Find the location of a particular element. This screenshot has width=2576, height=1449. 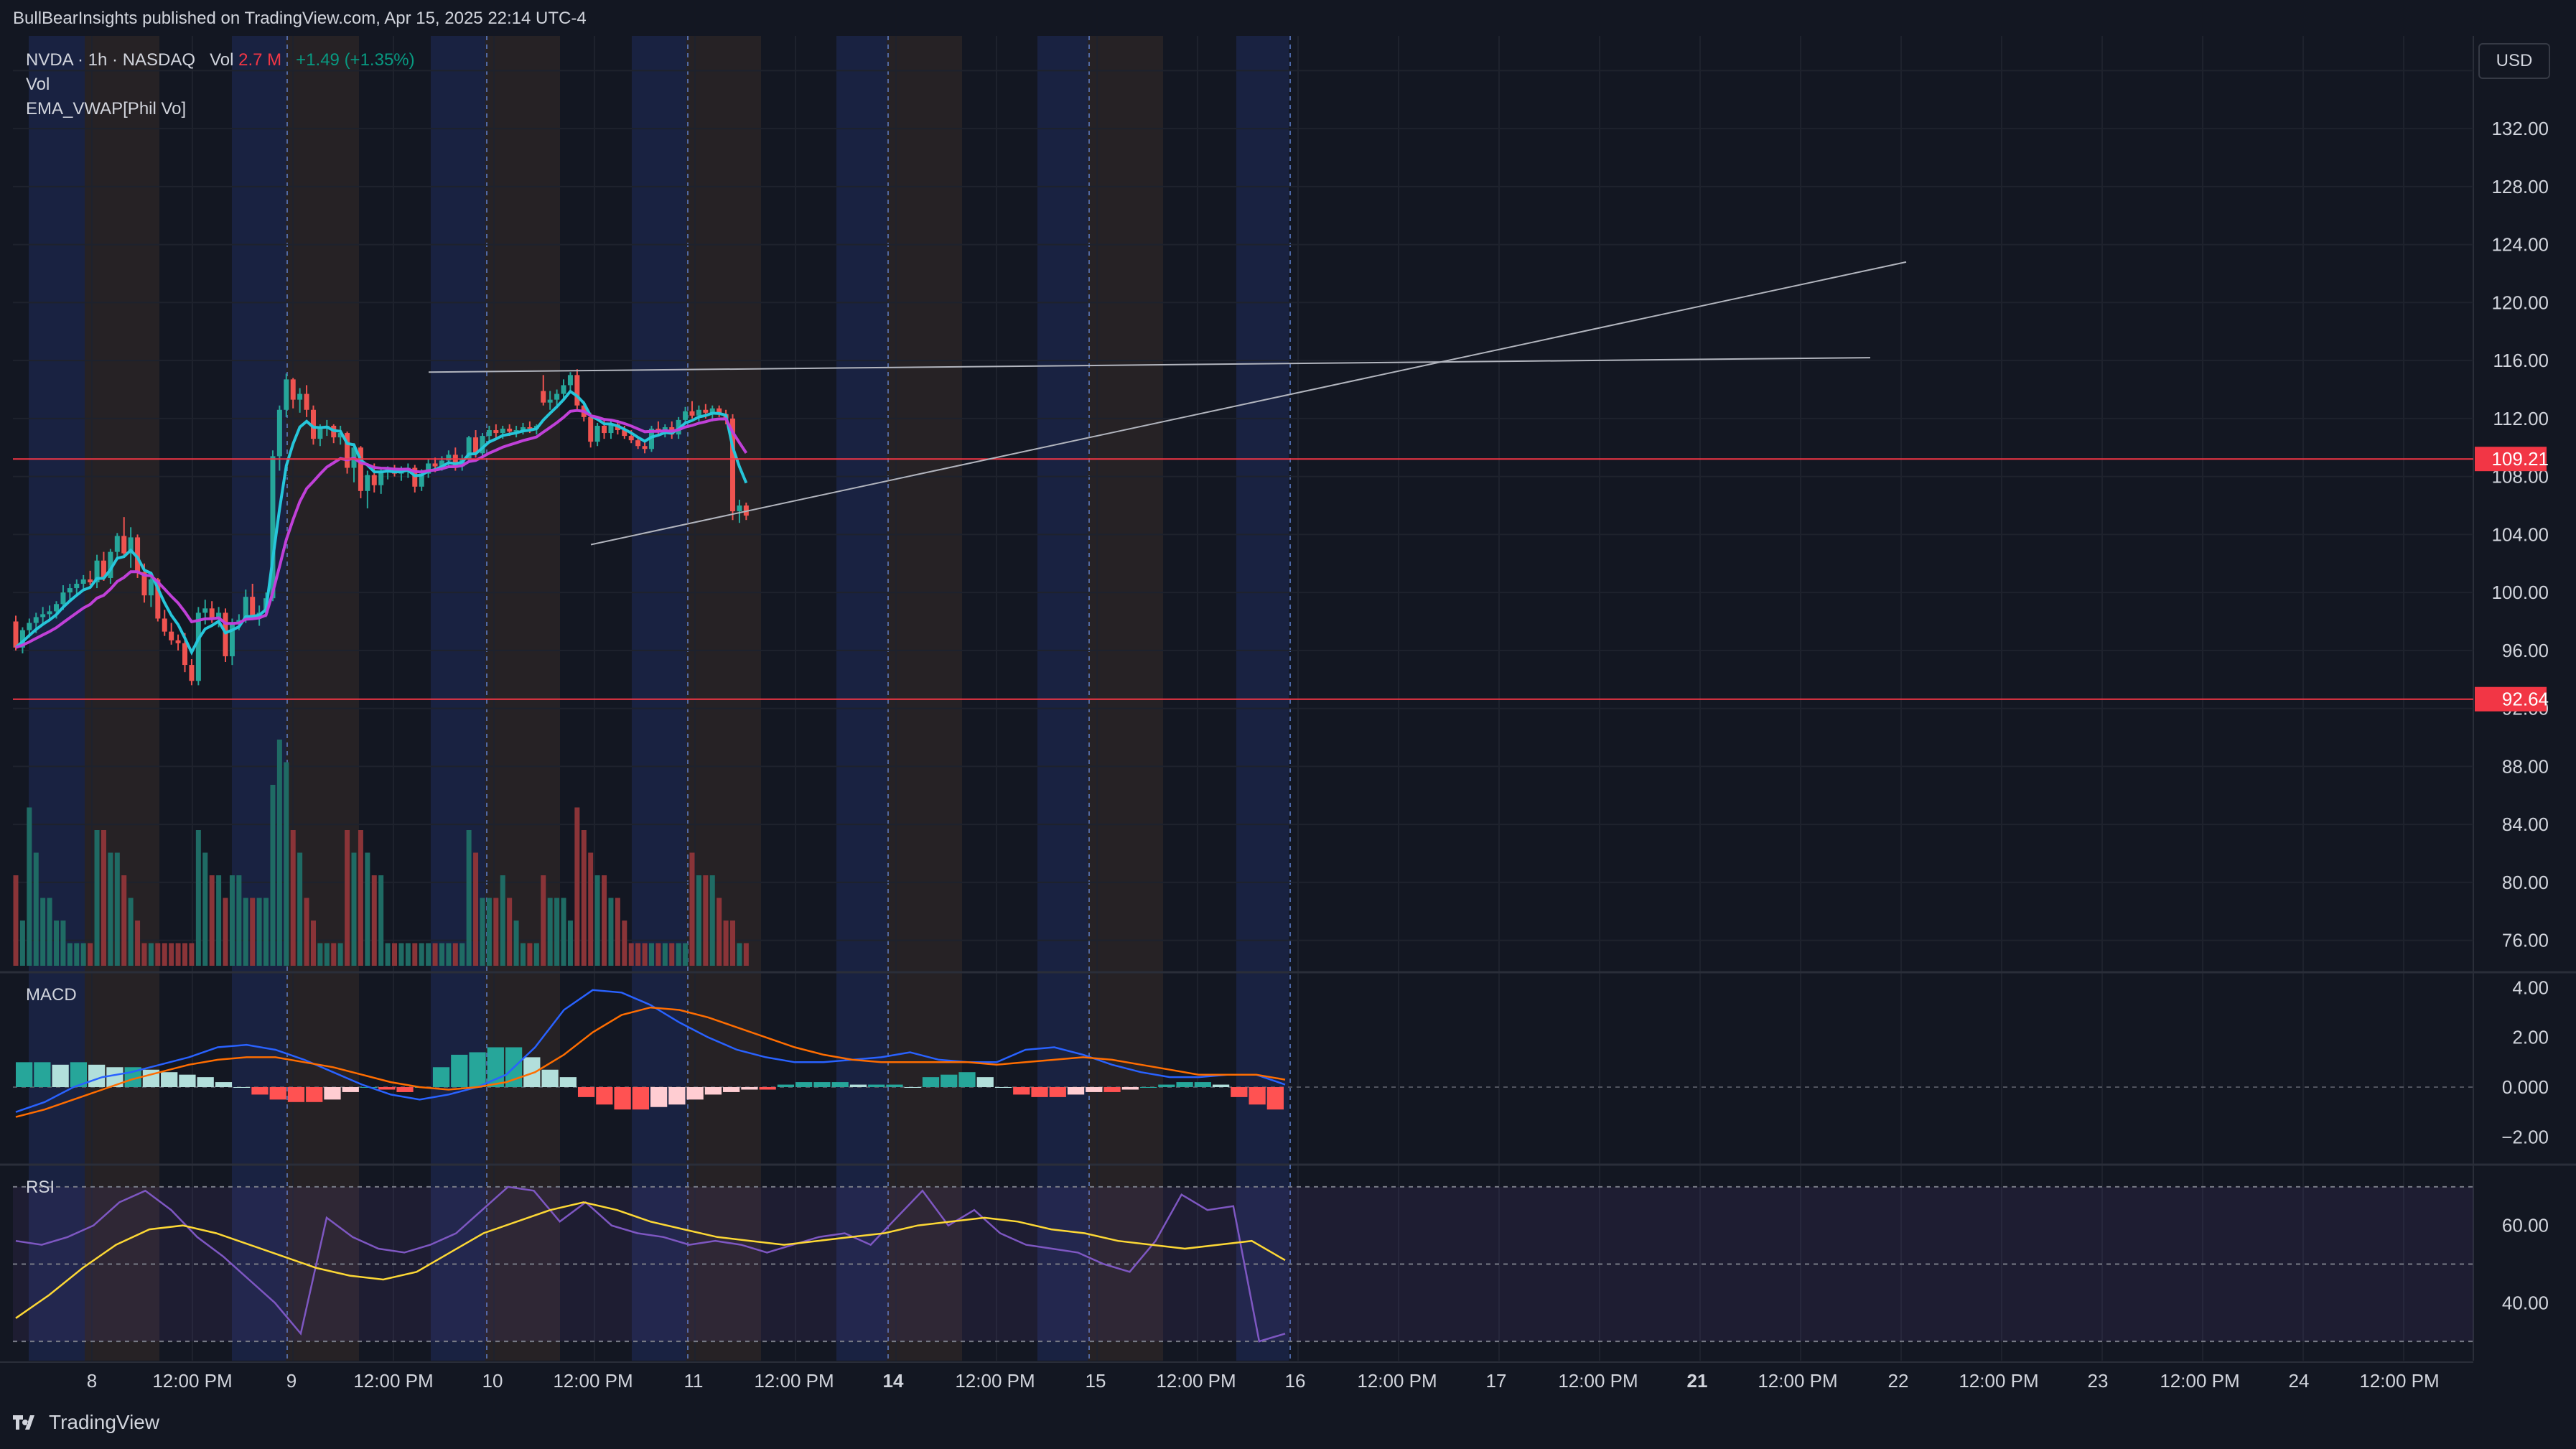

price-tick-label: 76.00 is located at coordinates (2525, 941).